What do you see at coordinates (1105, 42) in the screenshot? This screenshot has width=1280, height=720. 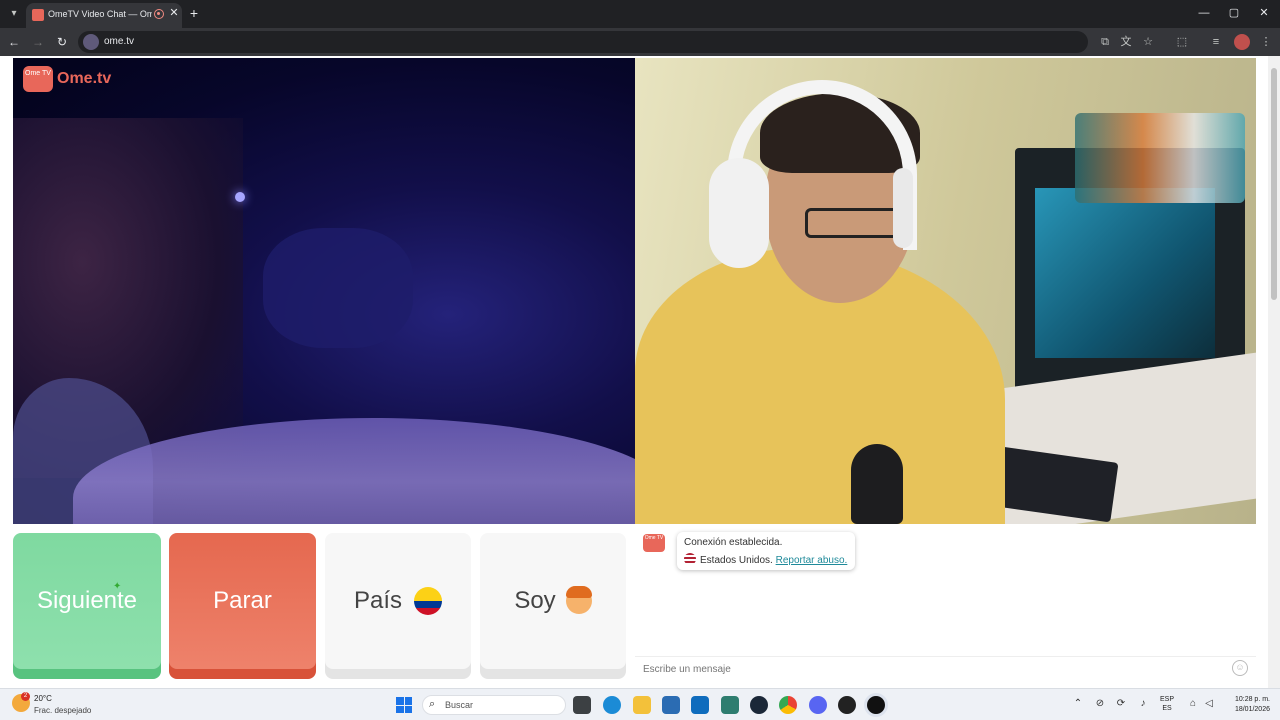 I see `cast-icon: ⧉` at bounding box center [1105, 42].